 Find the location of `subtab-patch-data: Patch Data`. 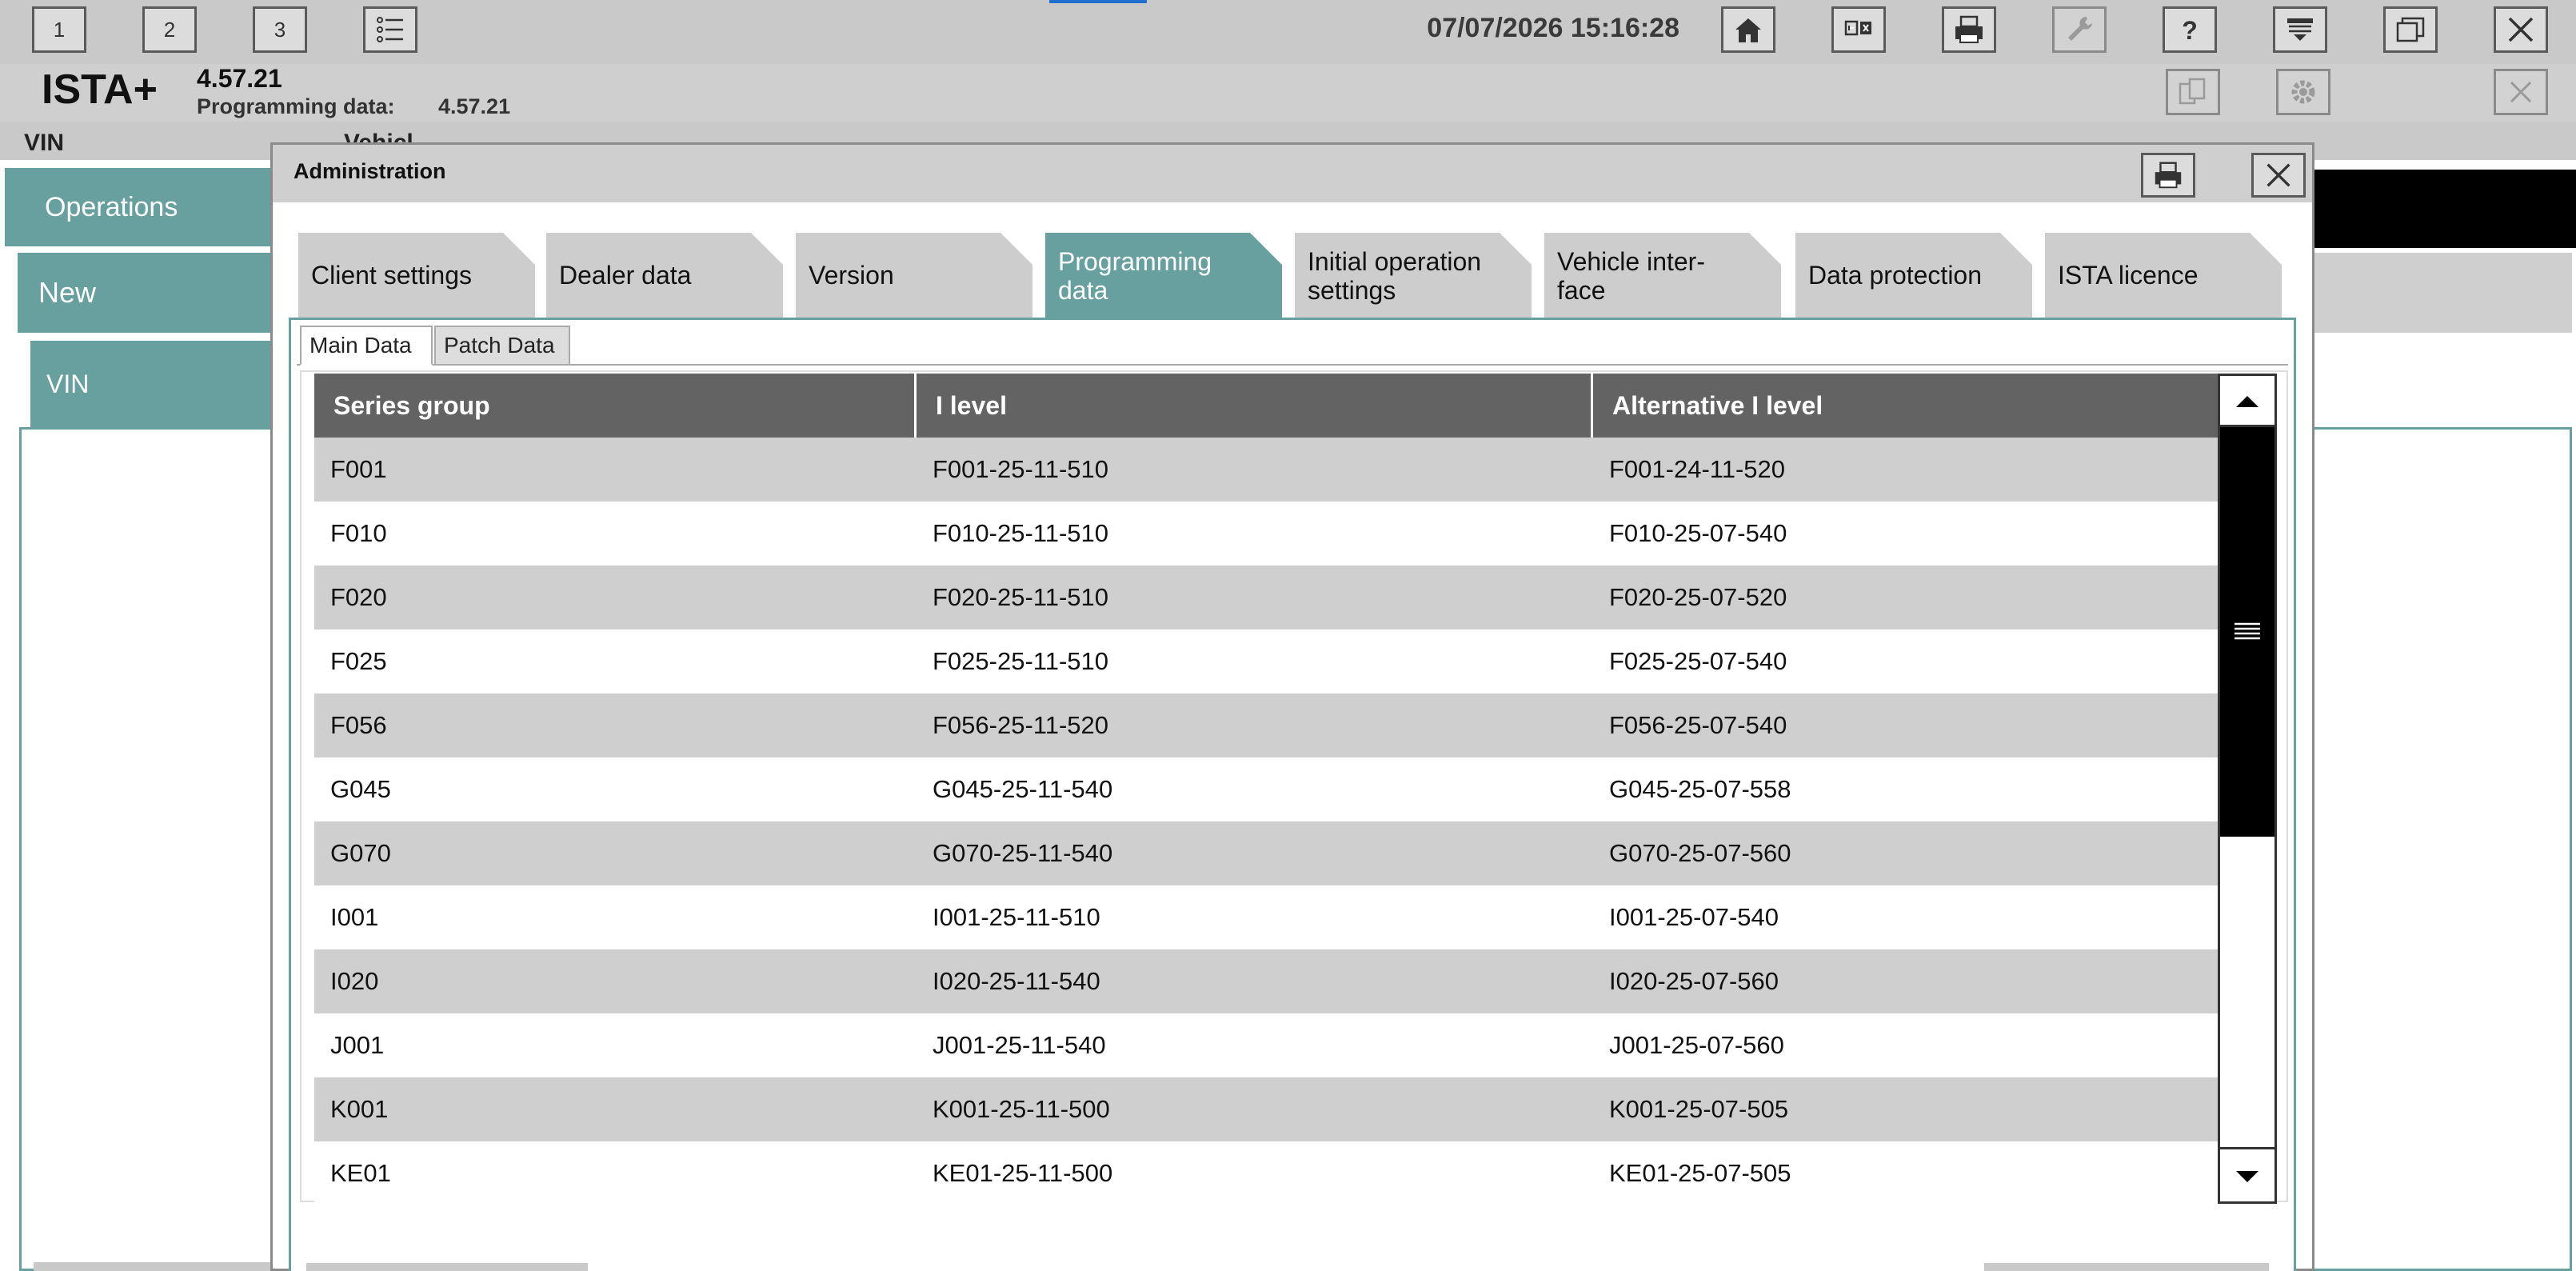

subtab-patch-data: Patch Data is located at coordinates (502, 346).